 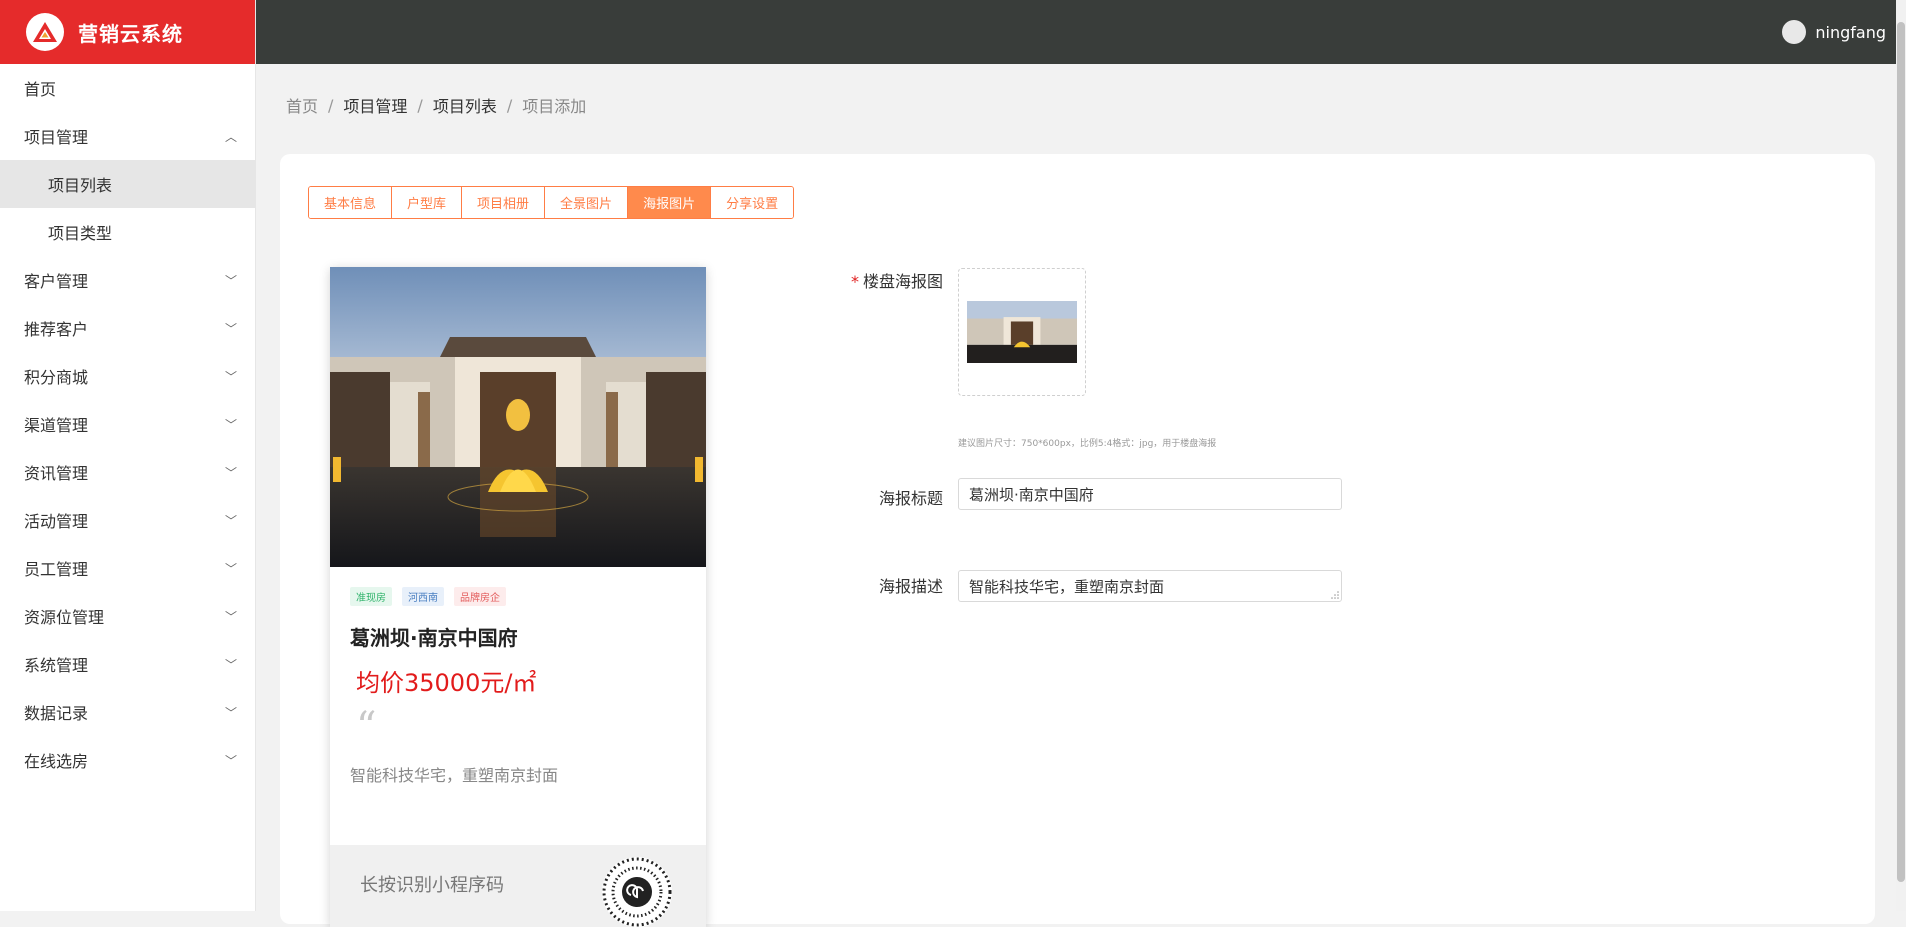 What do you see at coordinates (1087, 444) in the screenshot?
I see `image-size-hint: 建议图片尺寸：750*600px，比例5:4格式：jpg，用于楼盘海报` at bounding box center [1087, 444].